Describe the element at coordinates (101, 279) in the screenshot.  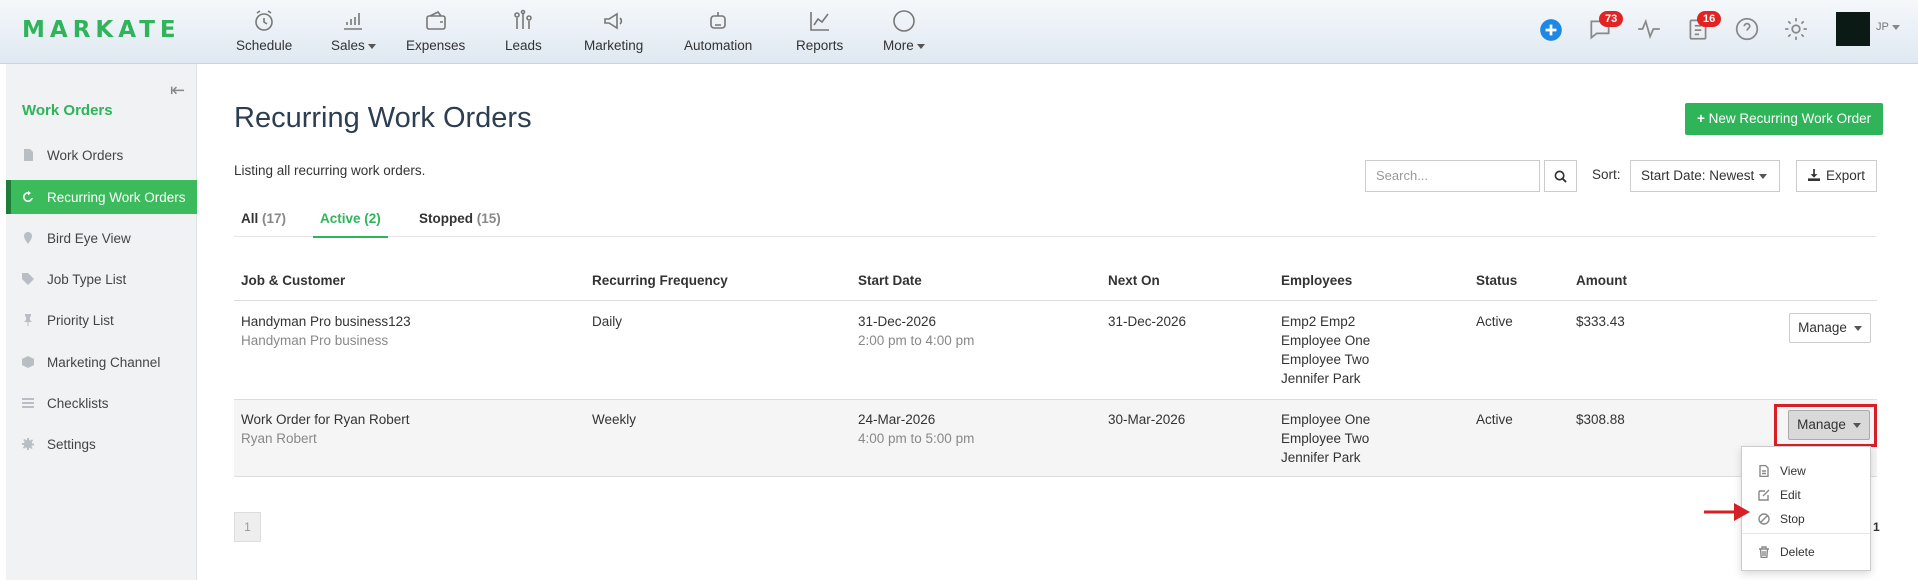
I see `sidebar-item-job-type-list: Job Type List` at that location.